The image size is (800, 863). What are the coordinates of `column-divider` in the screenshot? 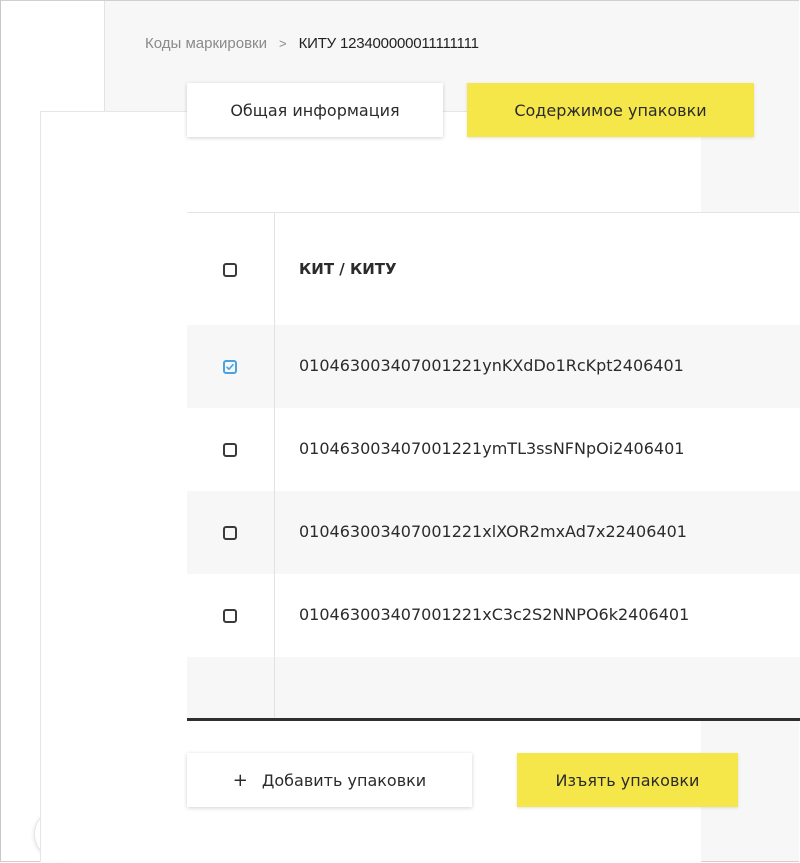 It's located at (274, 465).